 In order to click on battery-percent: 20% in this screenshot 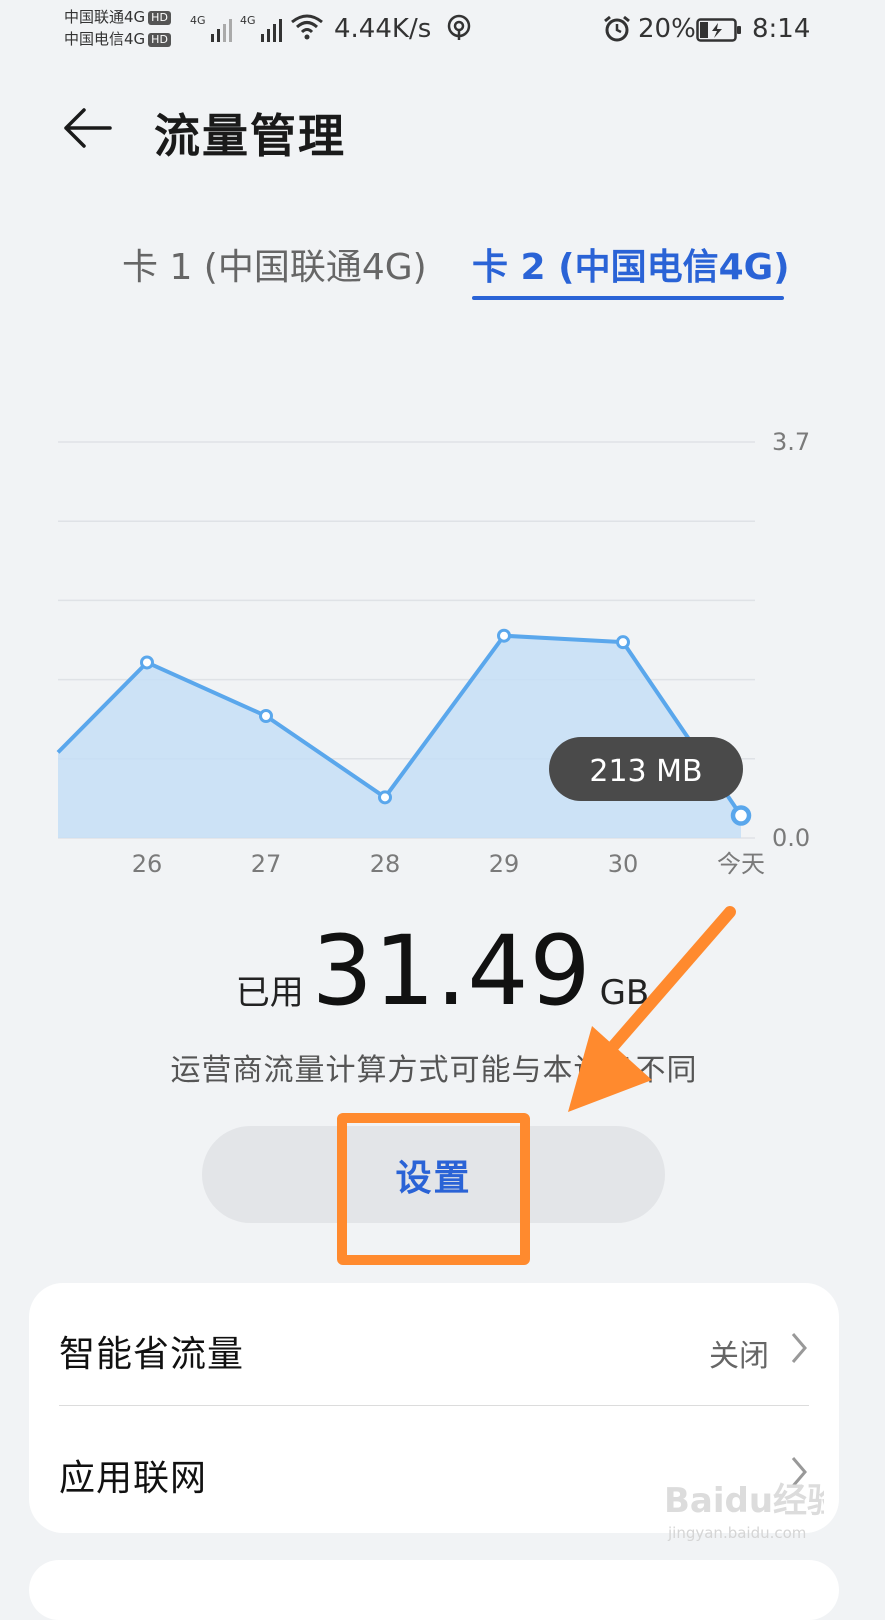, I will do `click(667, 29)`.